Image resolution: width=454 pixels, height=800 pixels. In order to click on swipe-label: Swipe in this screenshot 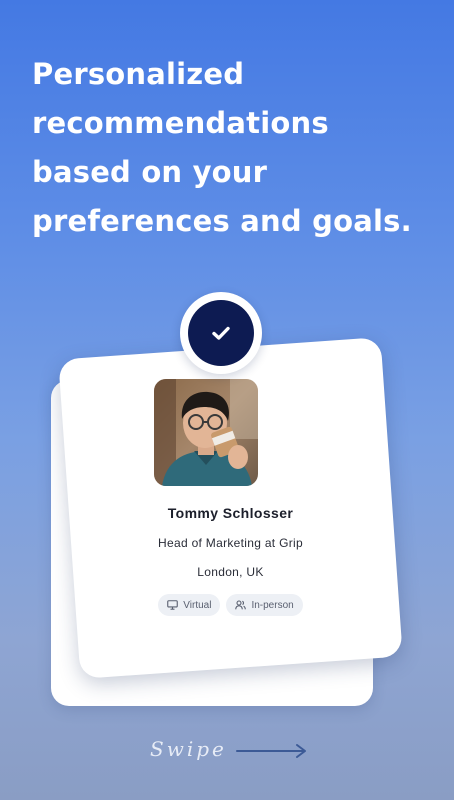, I will do `click(188, 749)`.